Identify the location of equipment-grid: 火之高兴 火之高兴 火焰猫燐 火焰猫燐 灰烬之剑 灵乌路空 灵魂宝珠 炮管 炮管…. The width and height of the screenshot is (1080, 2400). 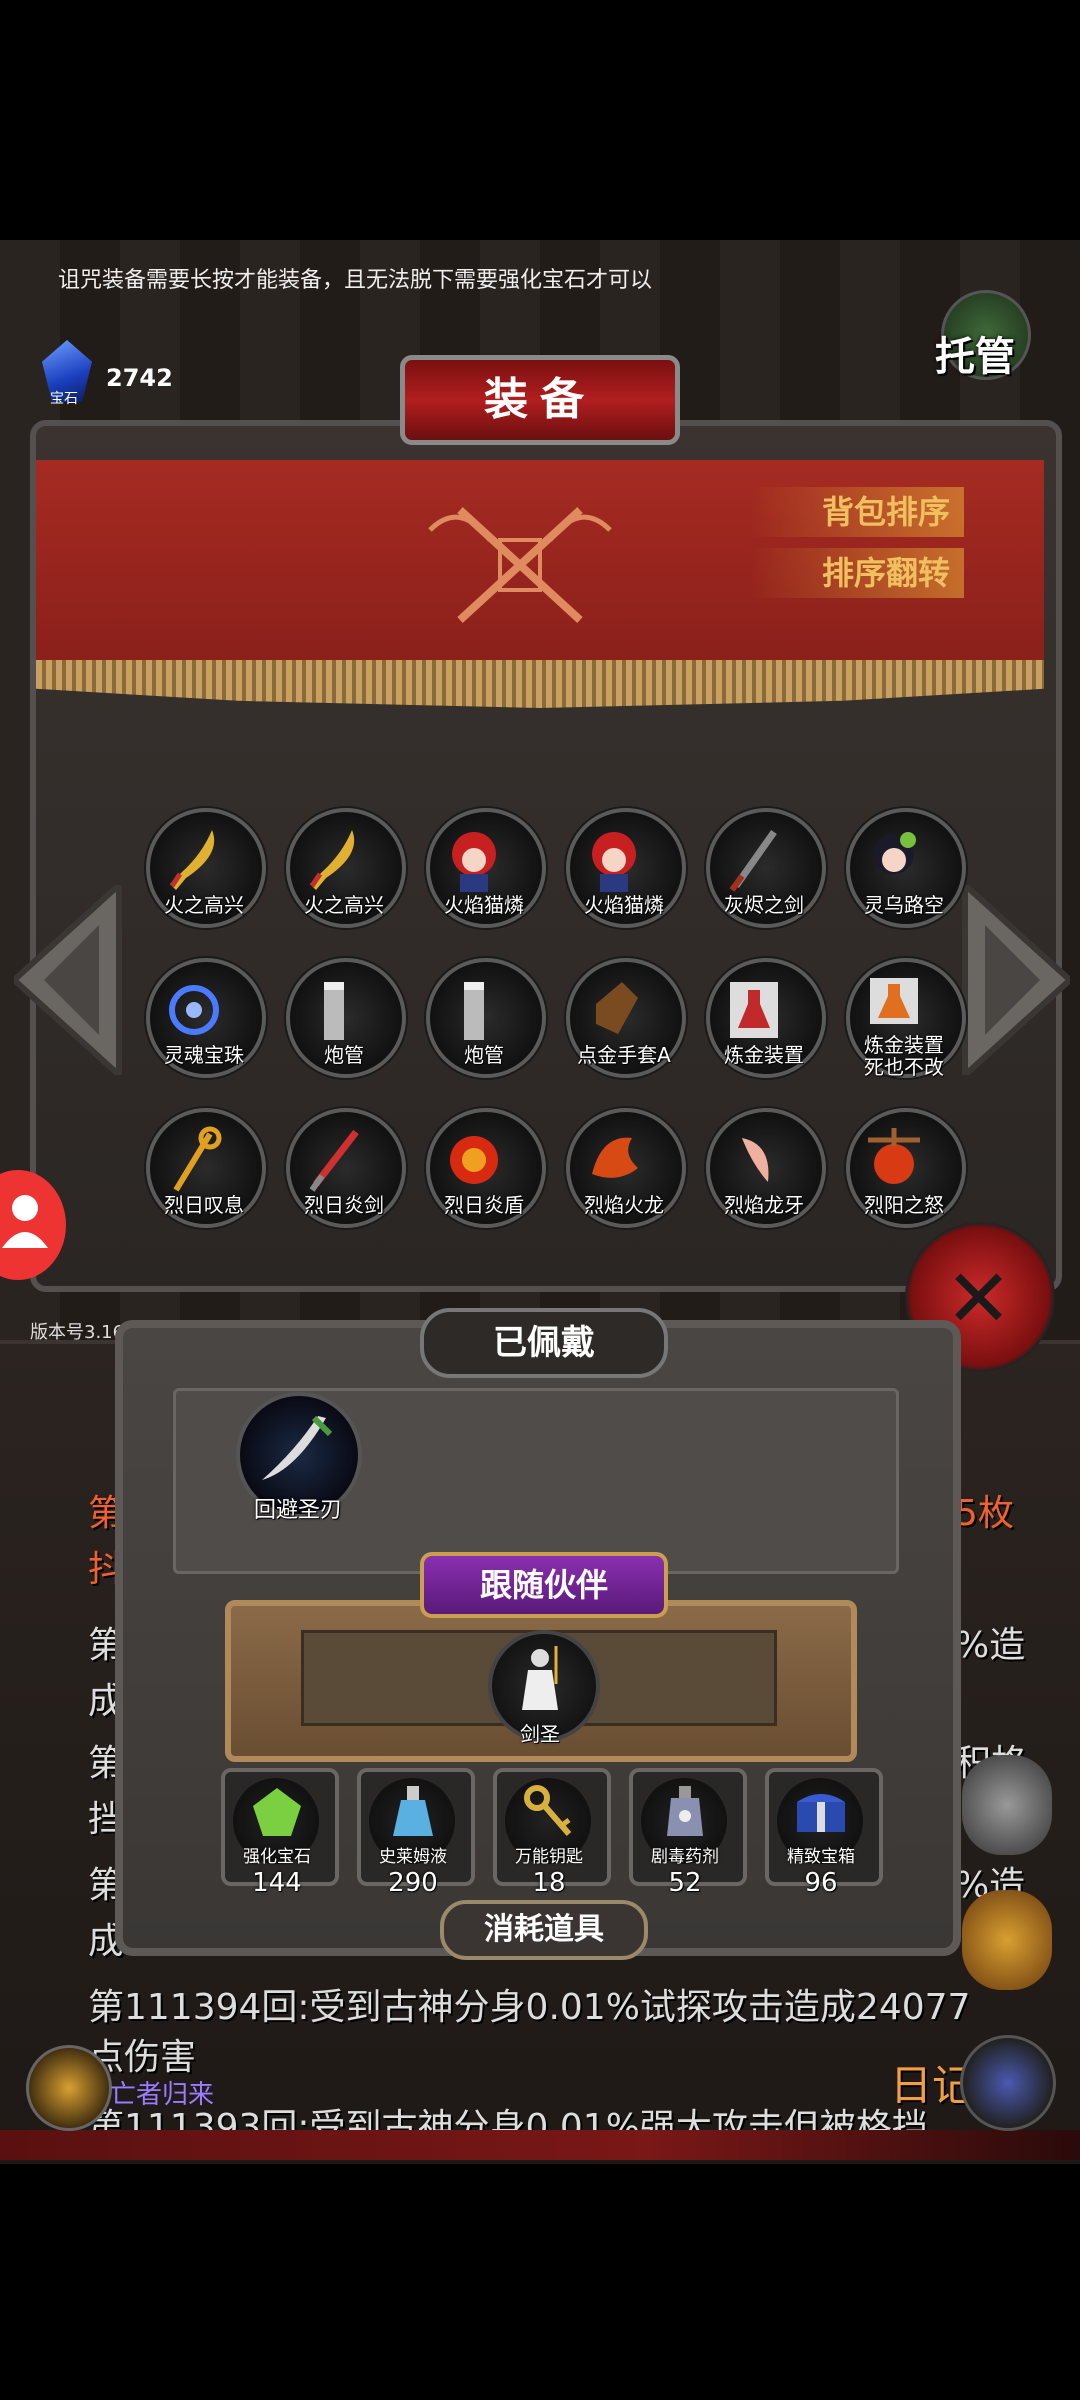
(553, 1023).